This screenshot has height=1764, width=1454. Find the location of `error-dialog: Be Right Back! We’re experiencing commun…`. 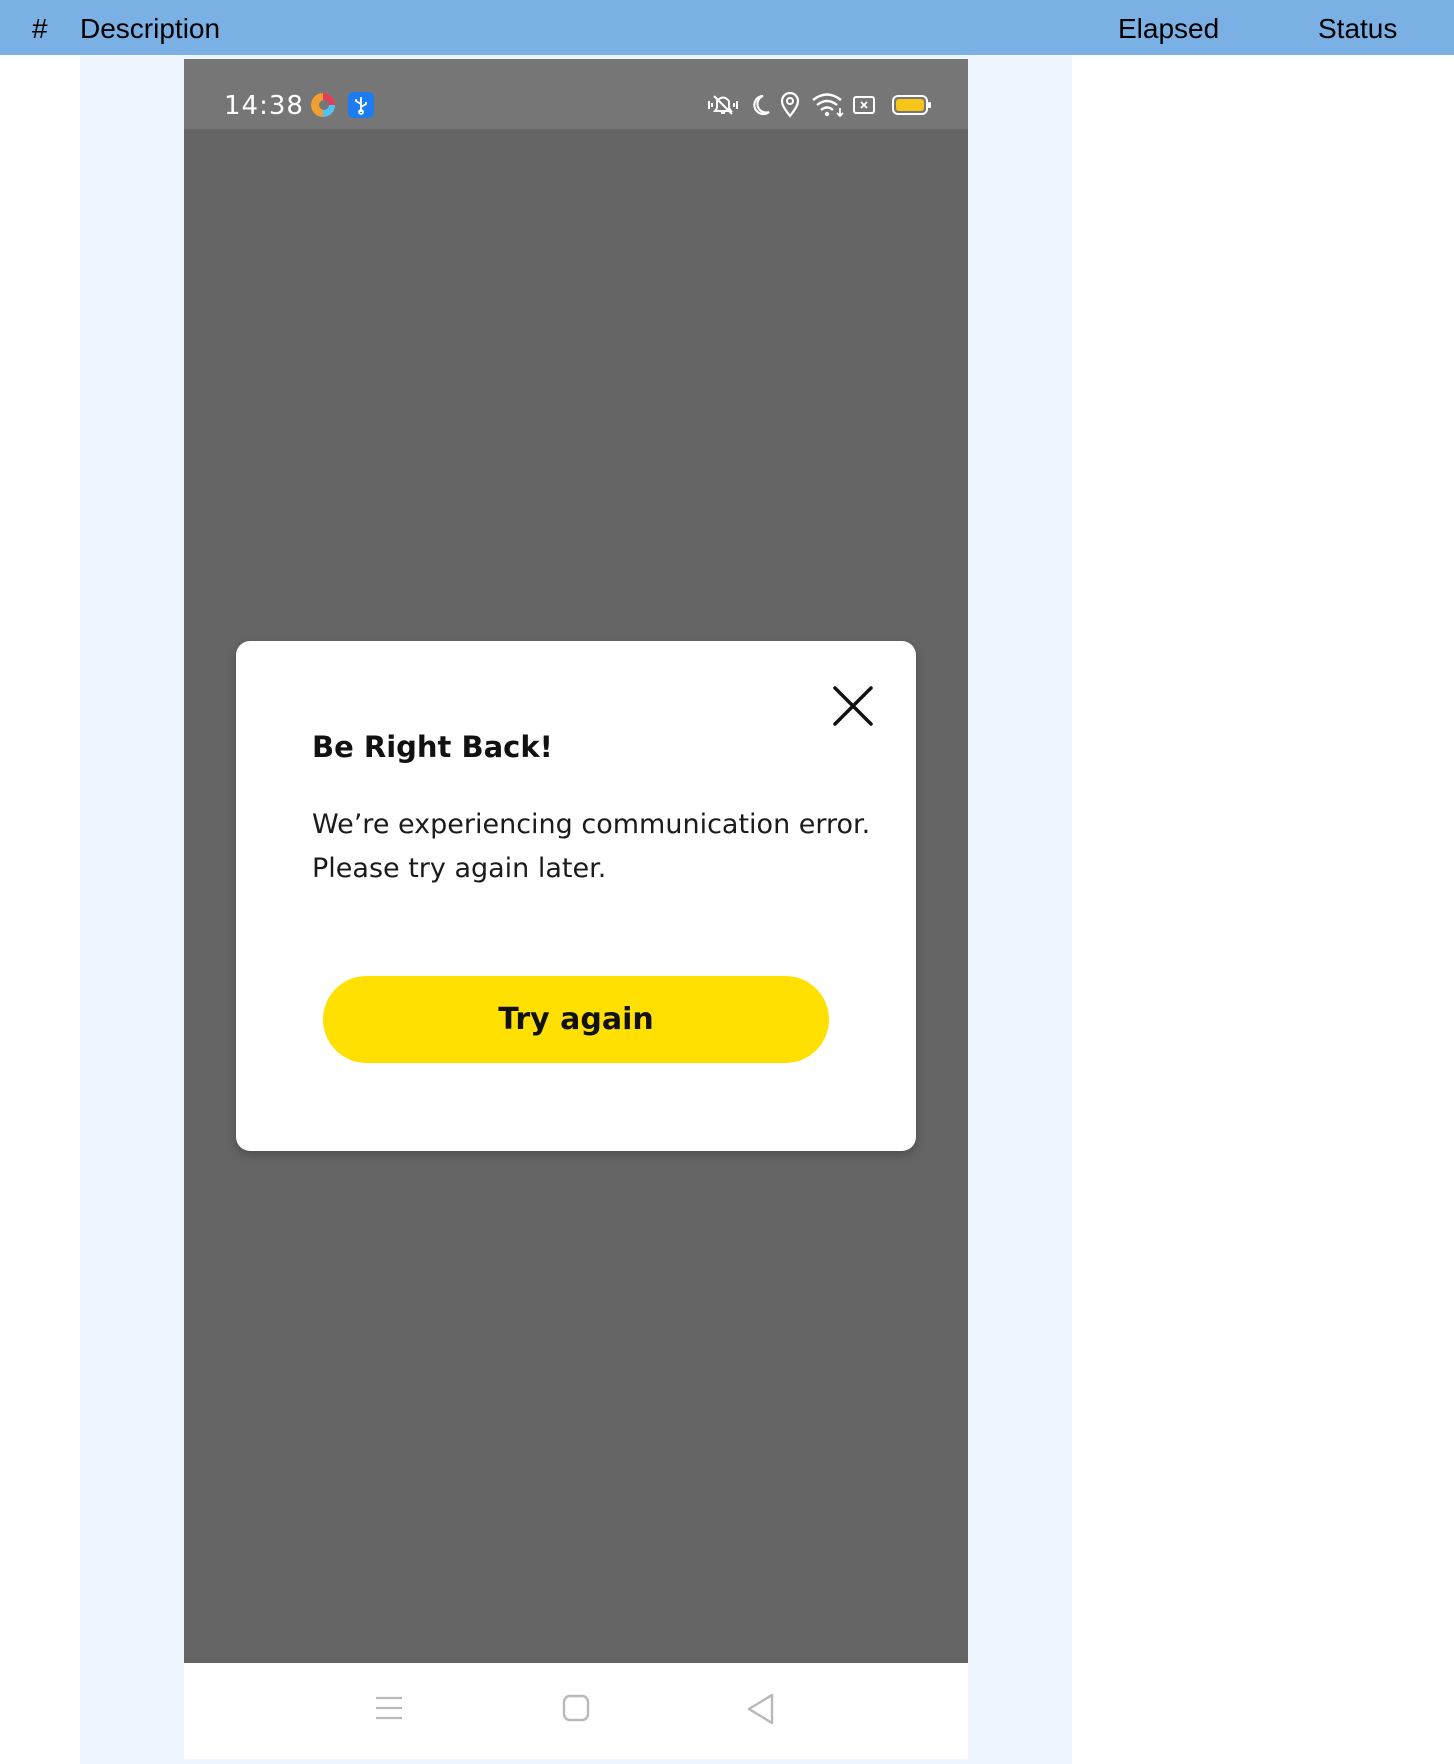

error-dialog: Be Right Back! We’re experiencing commun… is located at coordinates (576, 896).